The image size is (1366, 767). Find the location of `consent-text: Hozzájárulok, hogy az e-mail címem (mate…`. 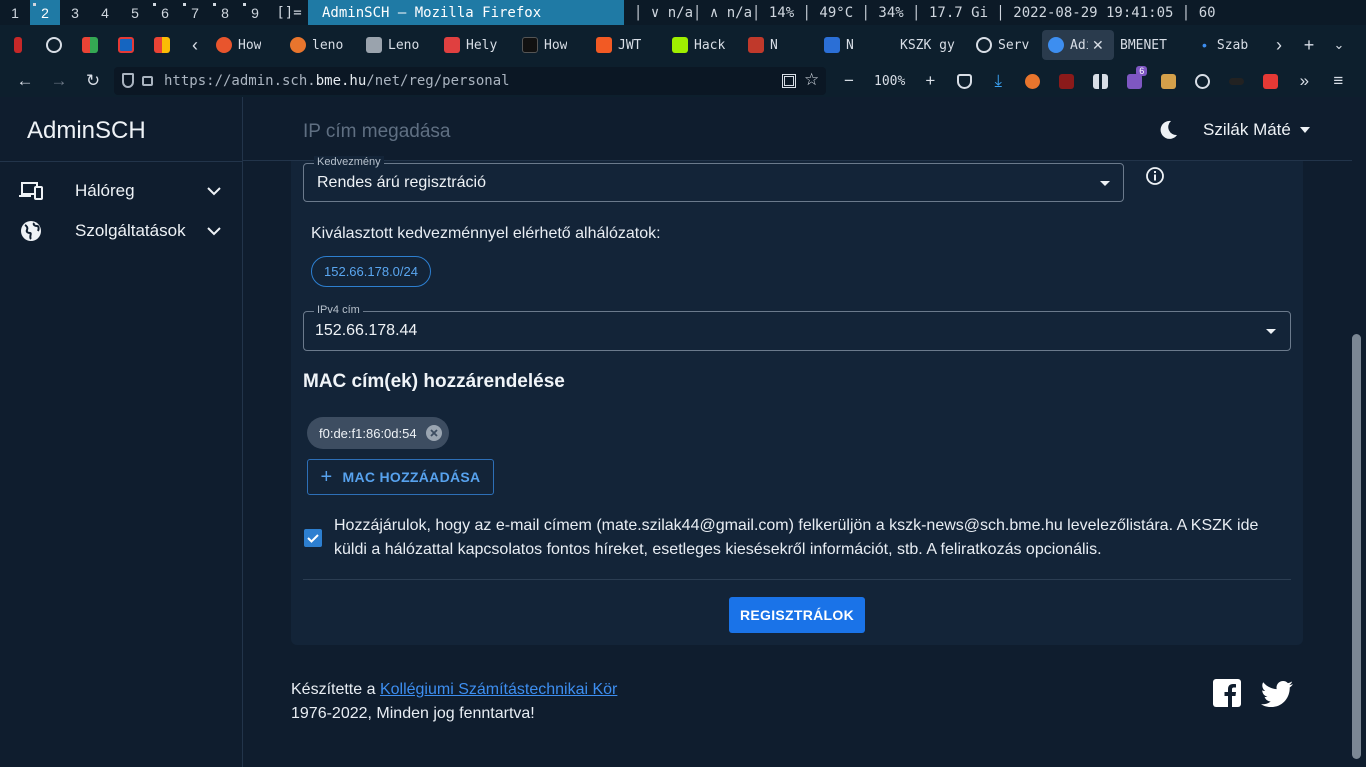

consent-text: Hozzájárulok, hogy az e-mail címem (mate… is located at coordinates (809, 538).